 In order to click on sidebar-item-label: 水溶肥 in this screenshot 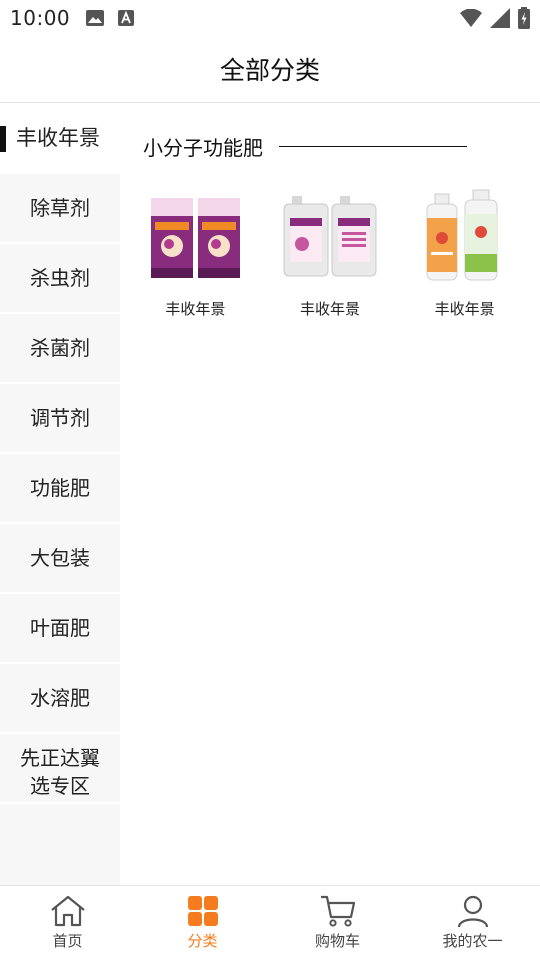, I will do `click(60, 698)`.